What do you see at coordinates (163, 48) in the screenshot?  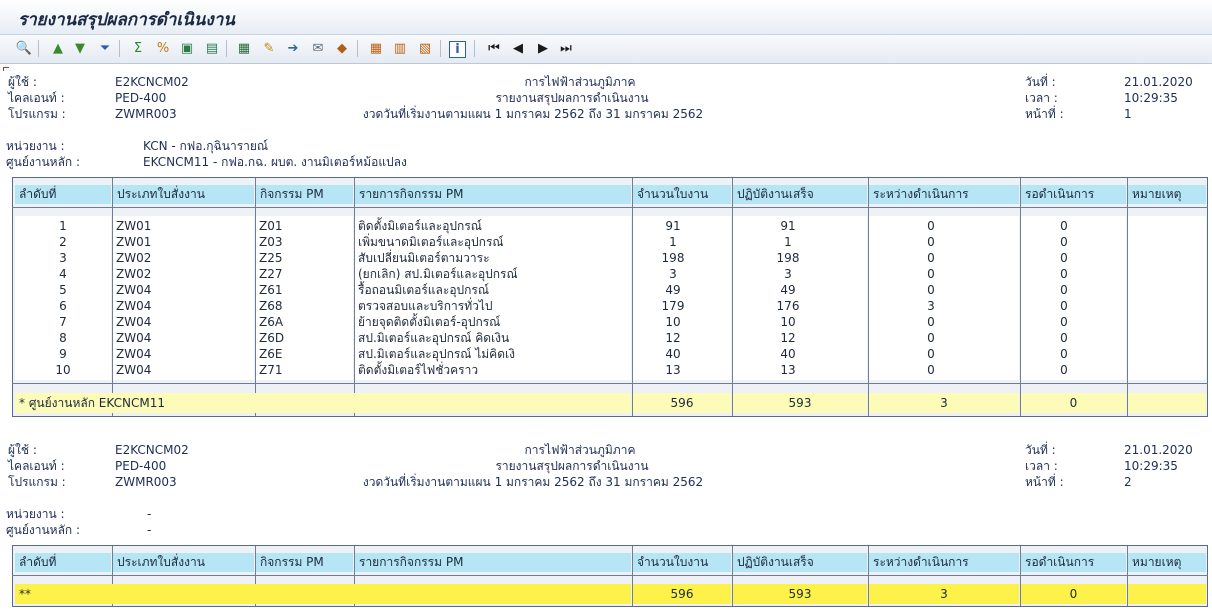 I see `subtotal-icon: %` at bounding box center [163, 48].